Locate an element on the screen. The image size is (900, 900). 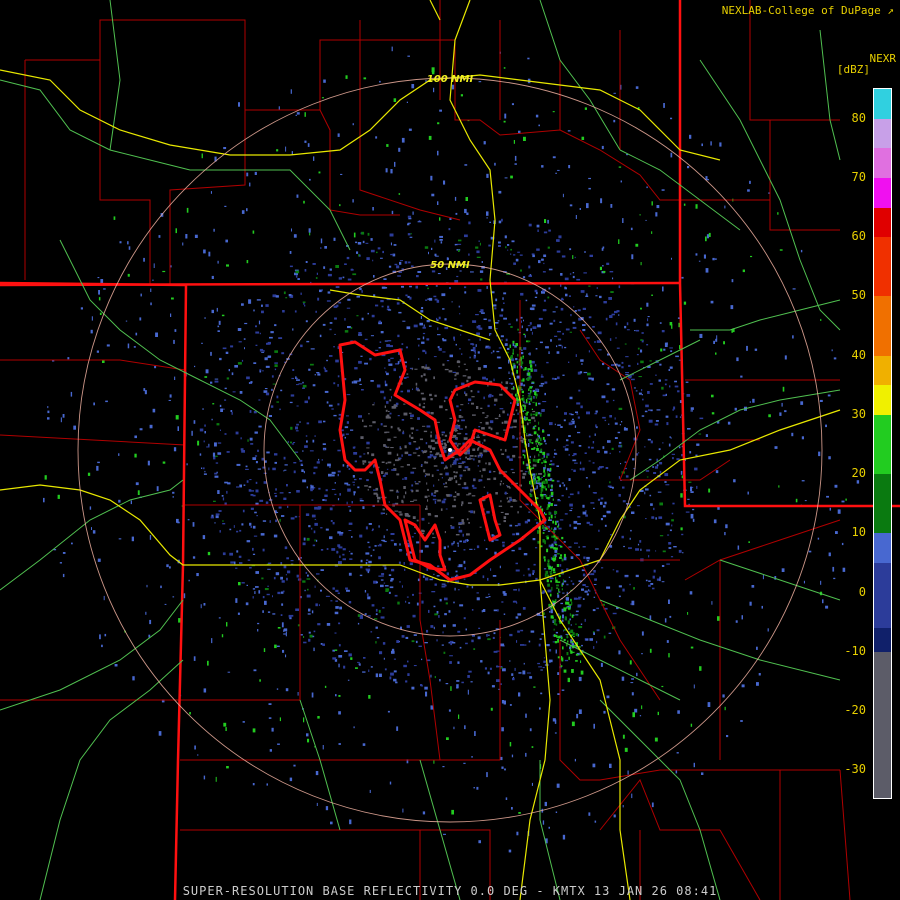
credit-label: NEXLAB-College of DuPage ↗ is located at coordinates (808, 10).